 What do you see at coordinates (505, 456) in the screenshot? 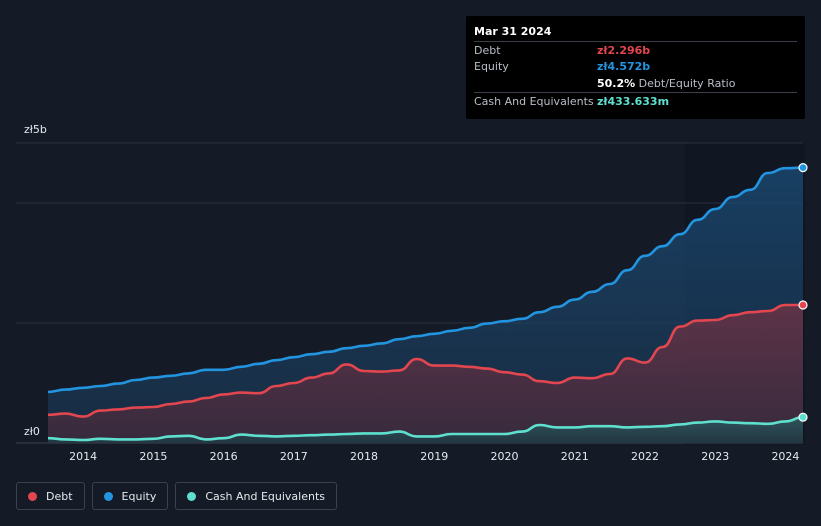
I see `x-tick-label: 2020` at bounding box center [505, 456].